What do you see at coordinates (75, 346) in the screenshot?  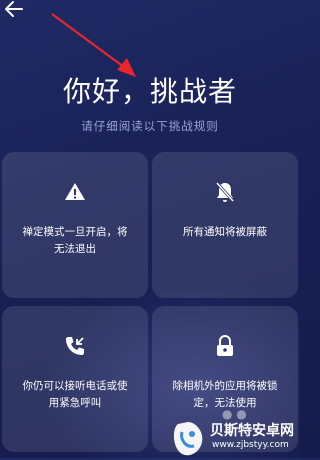 I see `call-incoming-icon` at bounding box center [75, 346].